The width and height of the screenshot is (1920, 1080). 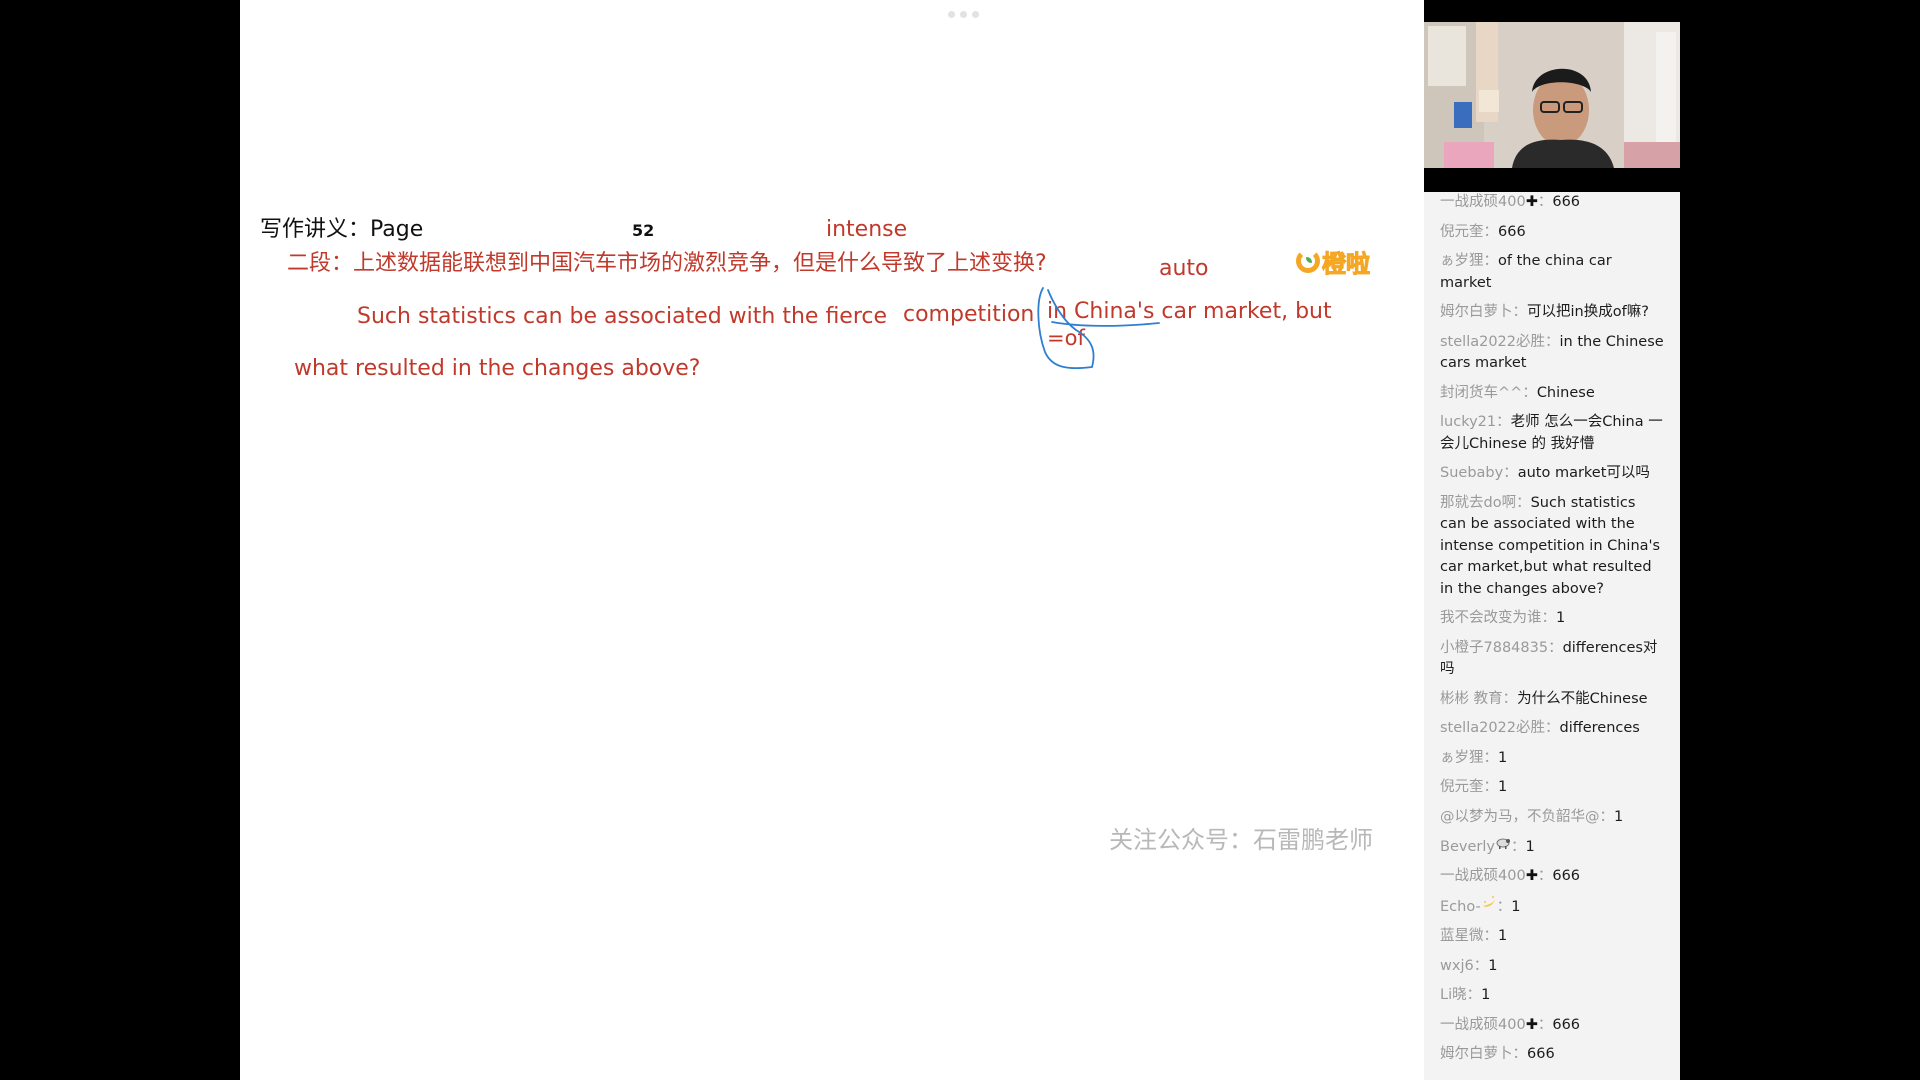 I want to click on webcam-video, so click(x=1552, y=95).